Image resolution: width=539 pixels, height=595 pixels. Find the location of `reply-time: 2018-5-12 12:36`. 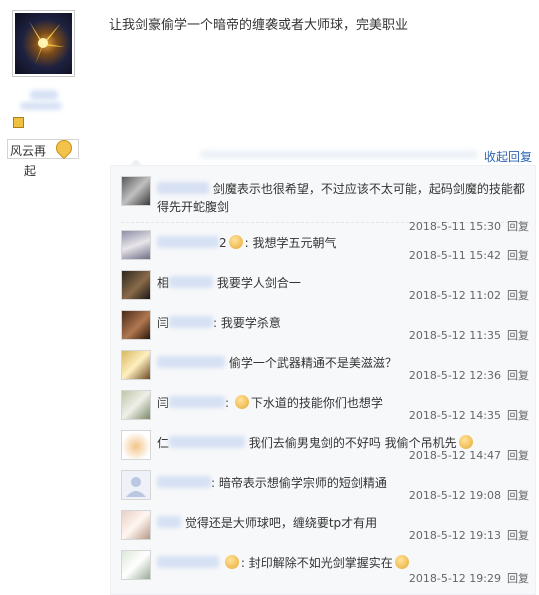

reply-time: 2018-5-12 12:36 is located at coordinates (454, 375).